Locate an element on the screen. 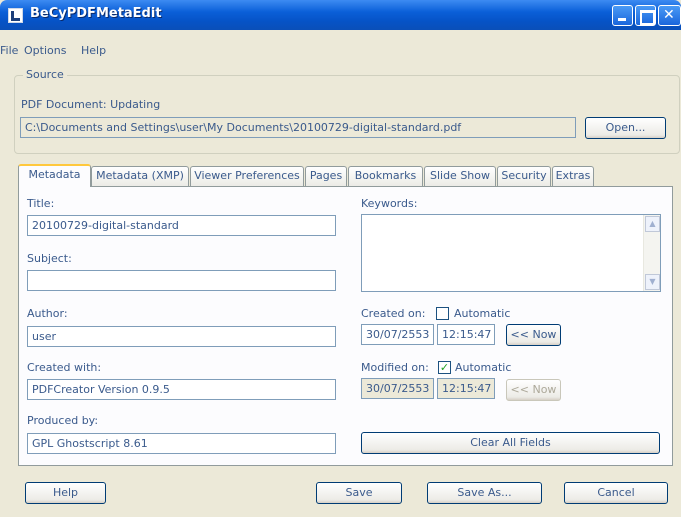 The width and height of the screenshot is (681, 517). menu-file: File is located at coordinates (9, 50).